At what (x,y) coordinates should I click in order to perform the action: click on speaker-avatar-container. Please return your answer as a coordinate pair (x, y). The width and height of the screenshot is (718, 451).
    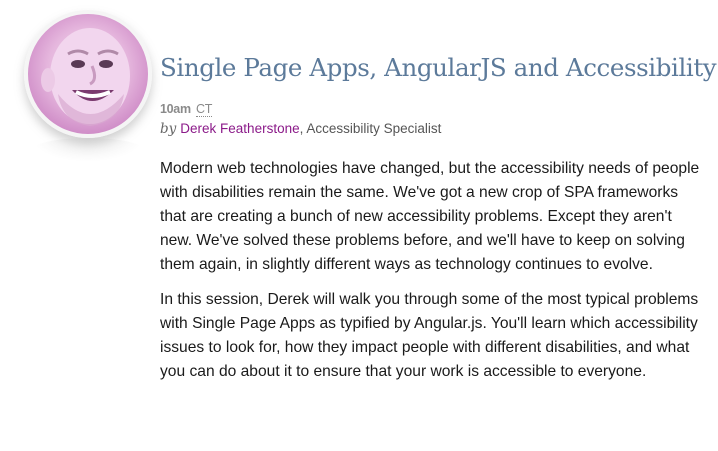
    Looking at the image, I should click on (89, 86).